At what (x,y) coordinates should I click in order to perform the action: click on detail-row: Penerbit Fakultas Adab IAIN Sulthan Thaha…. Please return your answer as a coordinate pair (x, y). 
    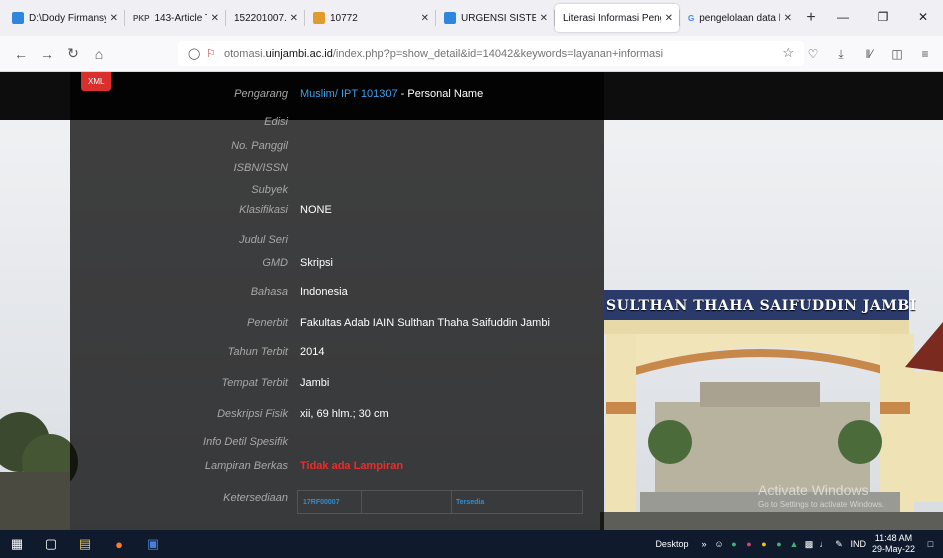
    Looking at the image, I should click on (337, 324).